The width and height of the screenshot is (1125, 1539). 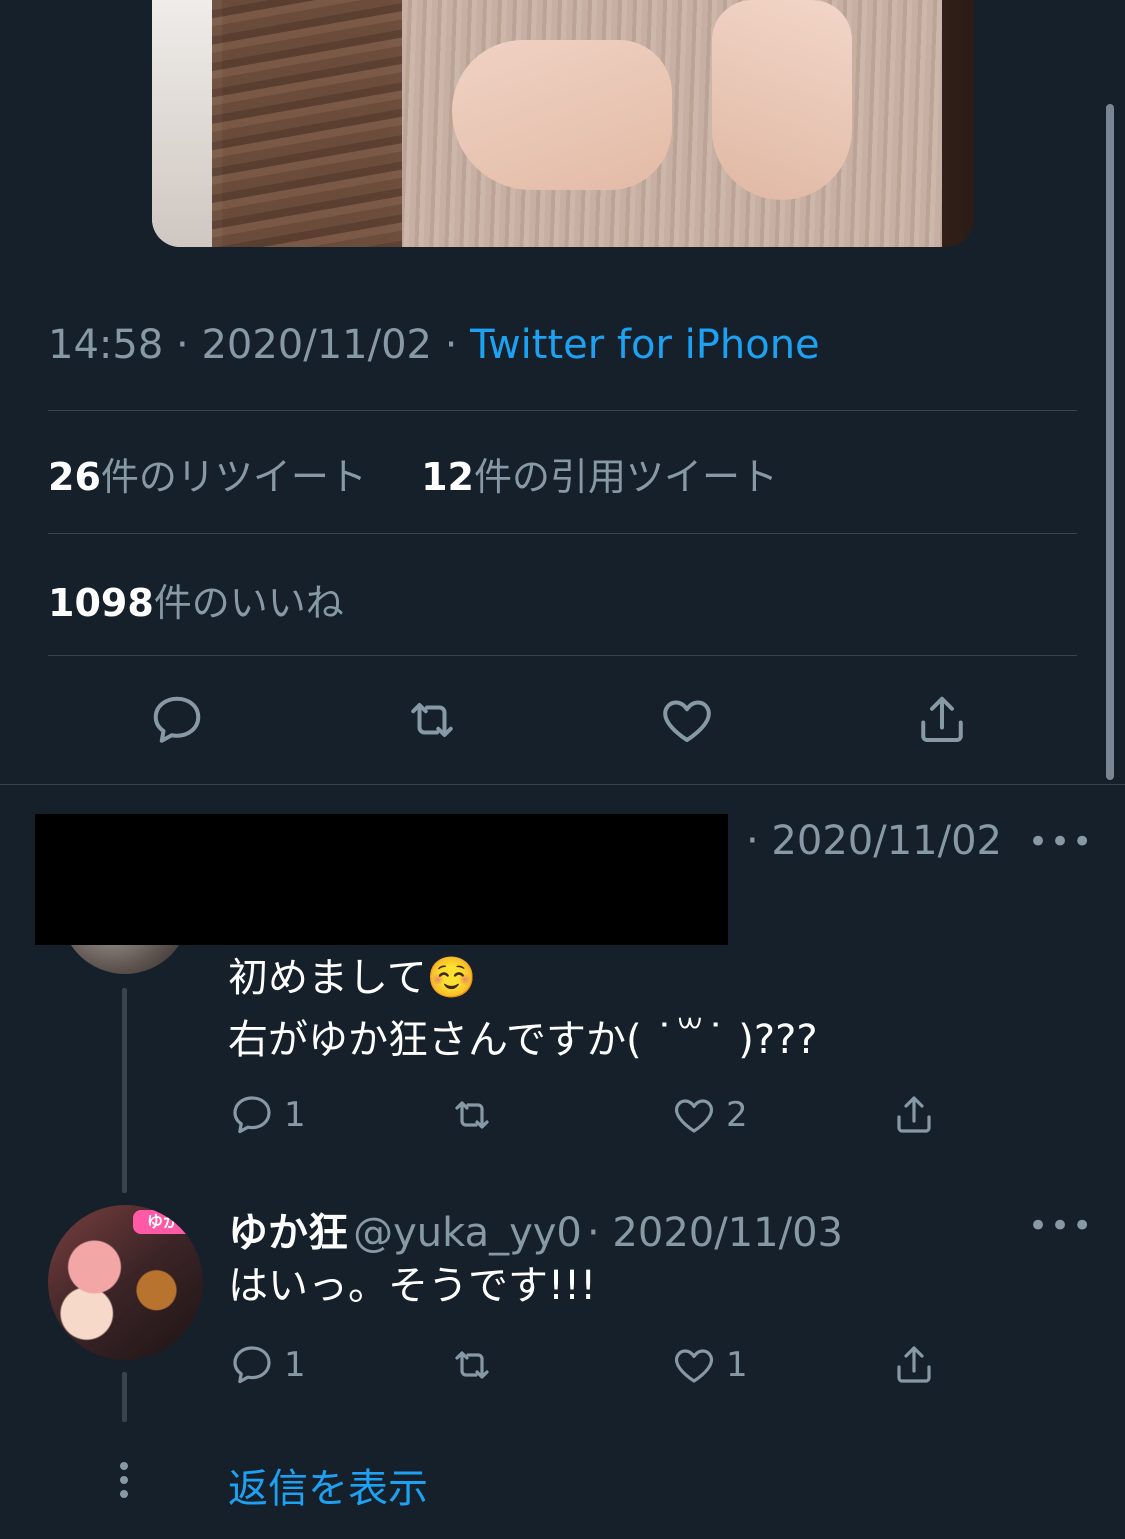 What do you see at coordinates (381, 879) in the screenshot?
I see `redacted-author` at bounding box center [381, 879].